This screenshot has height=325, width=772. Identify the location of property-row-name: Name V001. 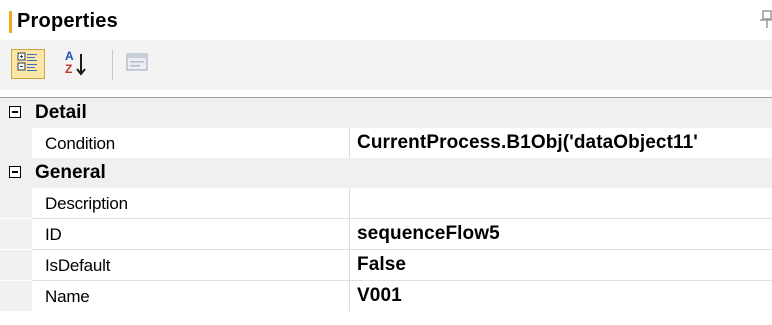
(386, 296).